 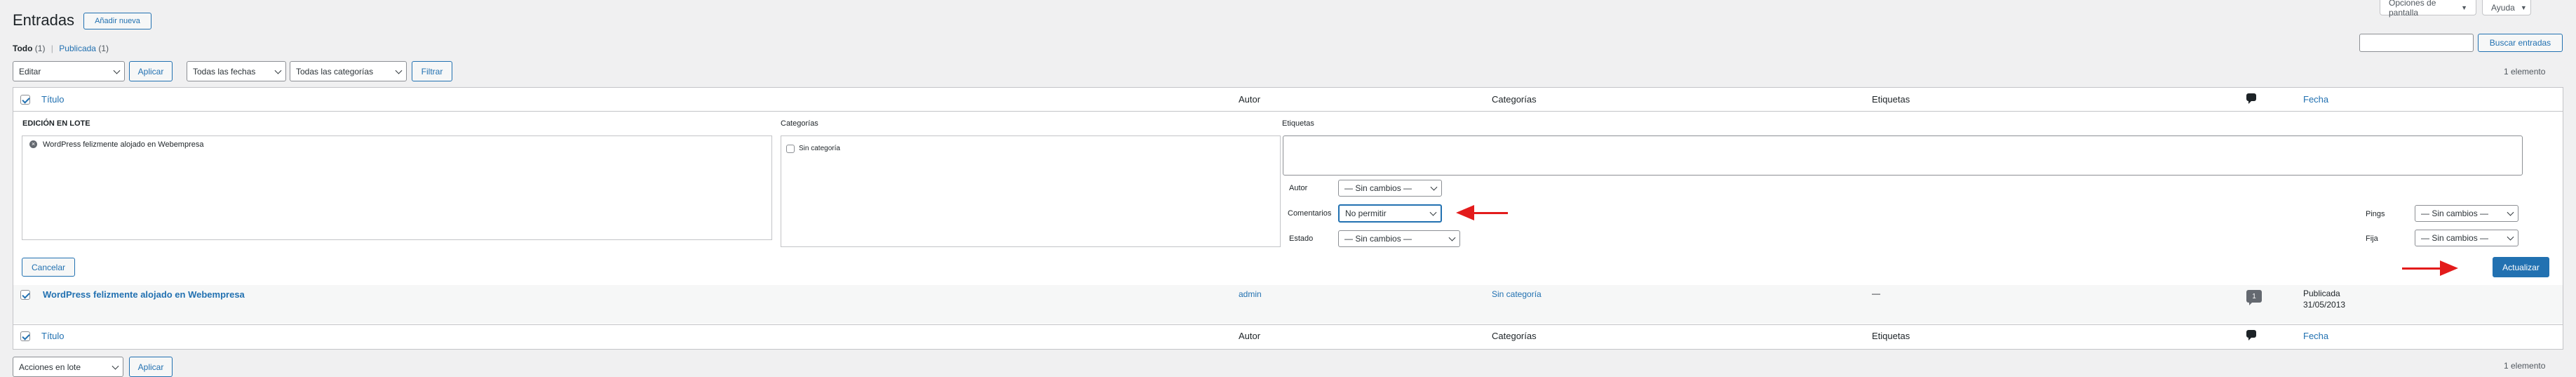 I want to click on tags-label: Etiquetas, so click(x=1298, y=123).